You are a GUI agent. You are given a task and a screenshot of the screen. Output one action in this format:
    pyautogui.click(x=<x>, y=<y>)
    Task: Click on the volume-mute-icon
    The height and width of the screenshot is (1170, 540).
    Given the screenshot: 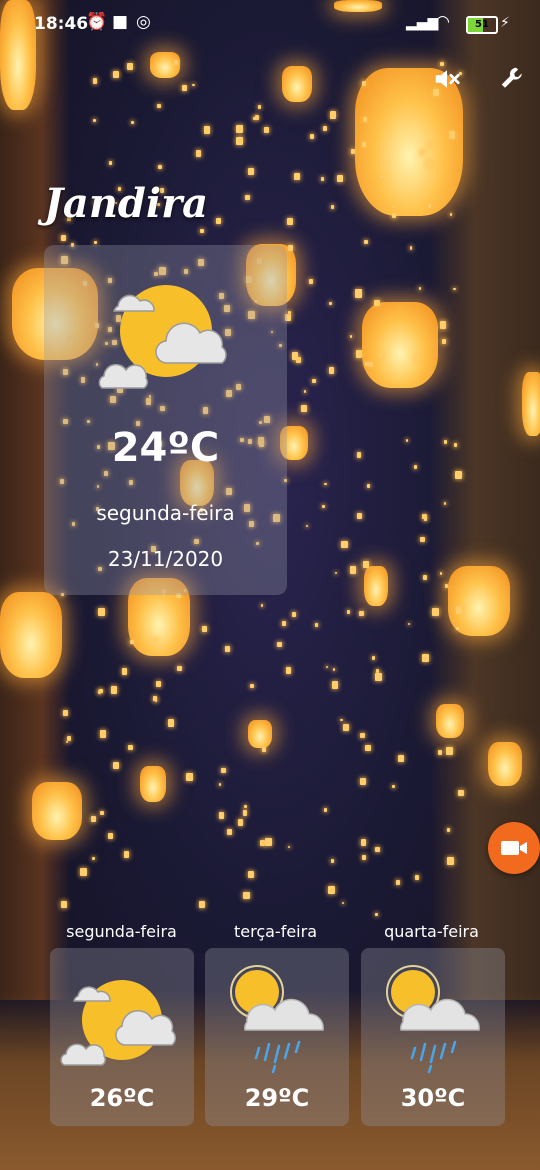 What is the action you would take?
    pyautogui.click(x=447, y=79)
    